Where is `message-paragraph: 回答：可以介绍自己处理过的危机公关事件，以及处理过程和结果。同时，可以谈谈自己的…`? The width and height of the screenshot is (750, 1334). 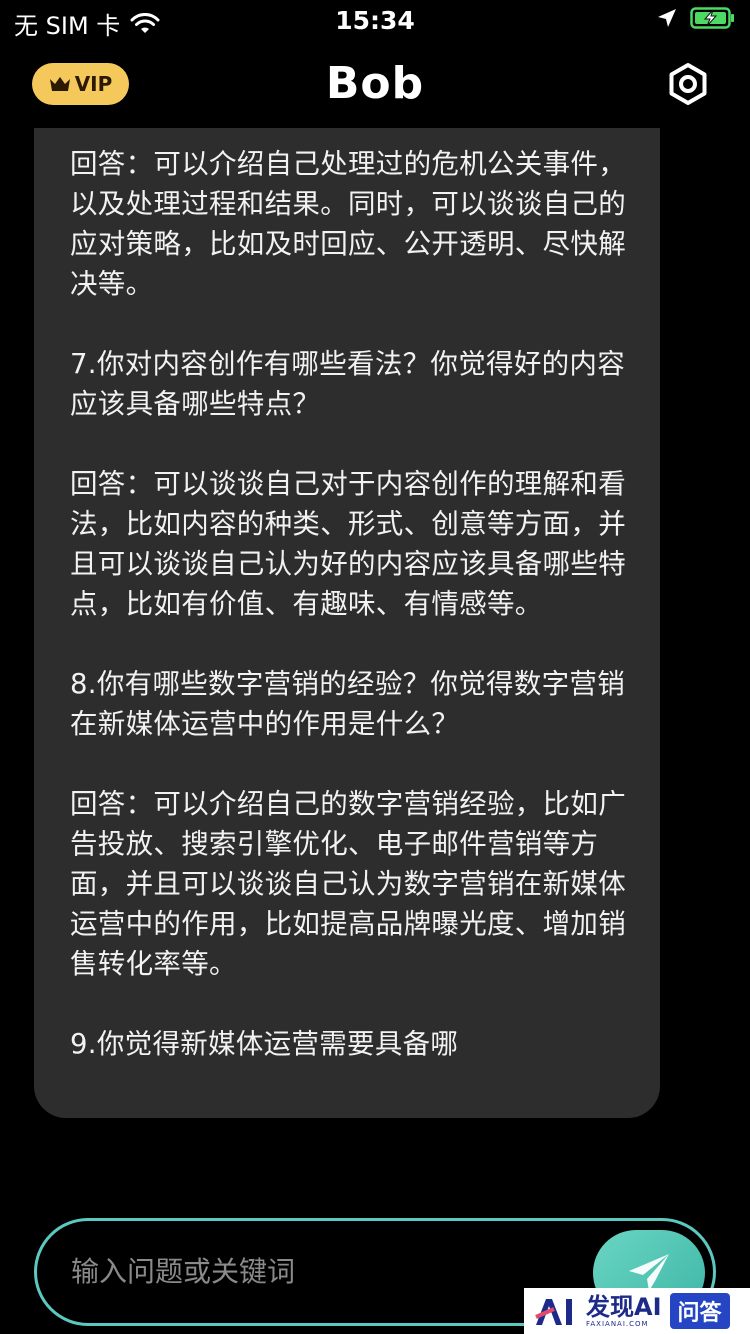
message-paragraph: 回答：可以介绍自己处理过的危机公关事件，以及处理过程和结果。同时，可以谈谈自己的… is located at coordinates (348, 224).